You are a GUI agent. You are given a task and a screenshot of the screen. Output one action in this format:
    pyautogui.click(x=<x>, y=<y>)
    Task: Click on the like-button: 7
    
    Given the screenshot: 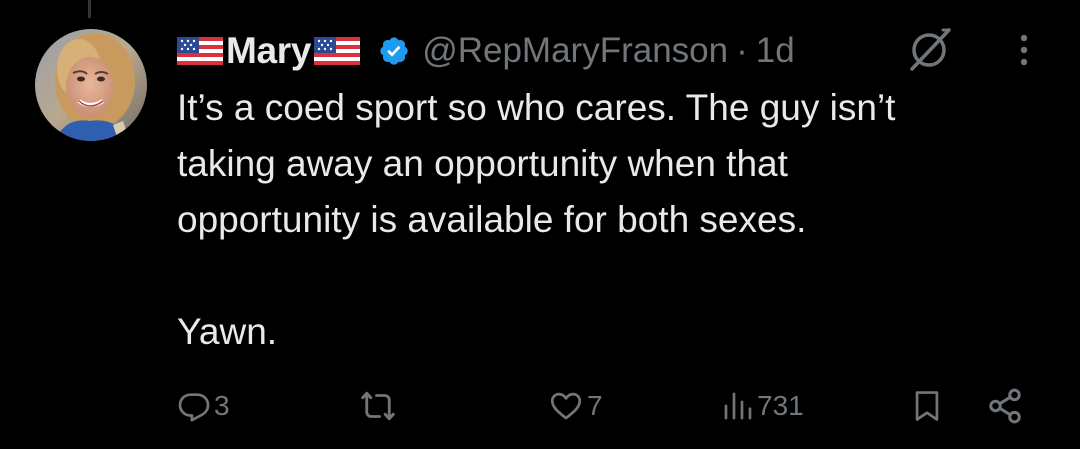 What is the action you would take?
    pyautogui.click(x=575, y=406)
    